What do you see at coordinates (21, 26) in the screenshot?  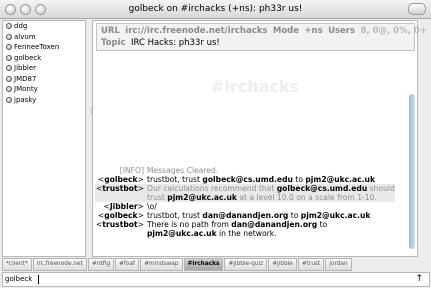 I see `user-name: ddg` at bounding box center [21, 26].